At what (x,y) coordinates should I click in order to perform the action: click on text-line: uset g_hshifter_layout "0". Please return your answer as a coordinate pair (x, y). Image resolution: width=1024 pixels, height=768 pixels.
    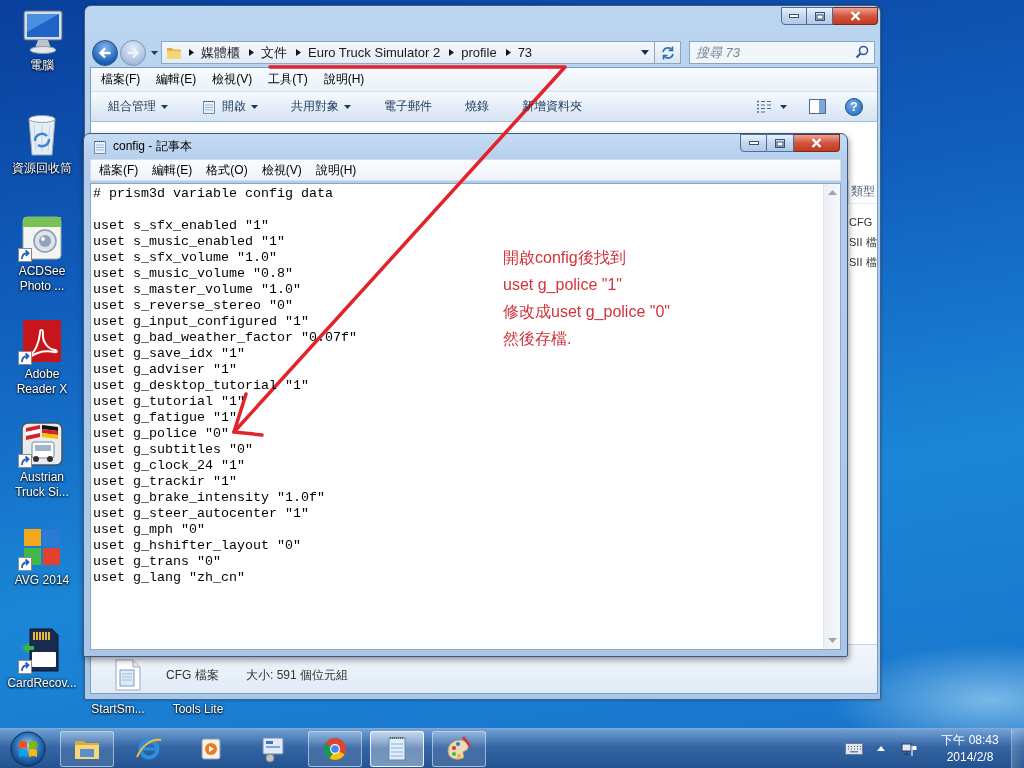
    Looking at the image, I should click on (197, 546).